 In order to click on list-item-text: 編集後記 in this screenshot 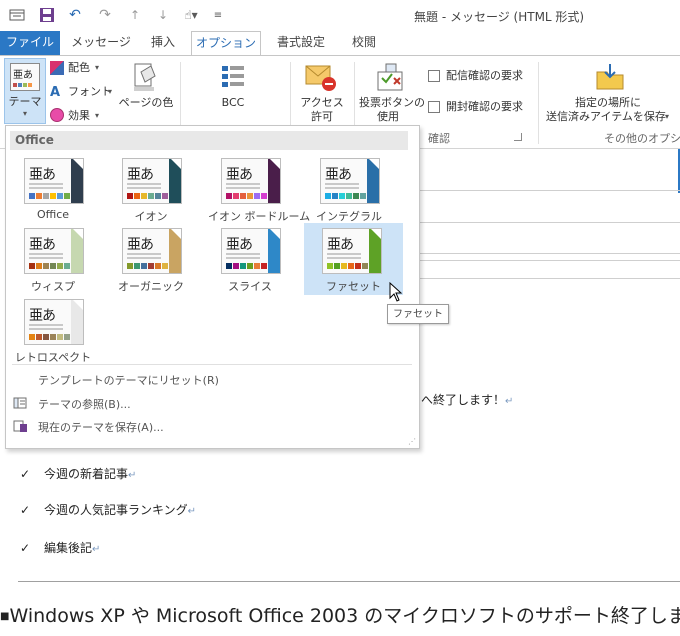, I will do `click(68, 548)`.